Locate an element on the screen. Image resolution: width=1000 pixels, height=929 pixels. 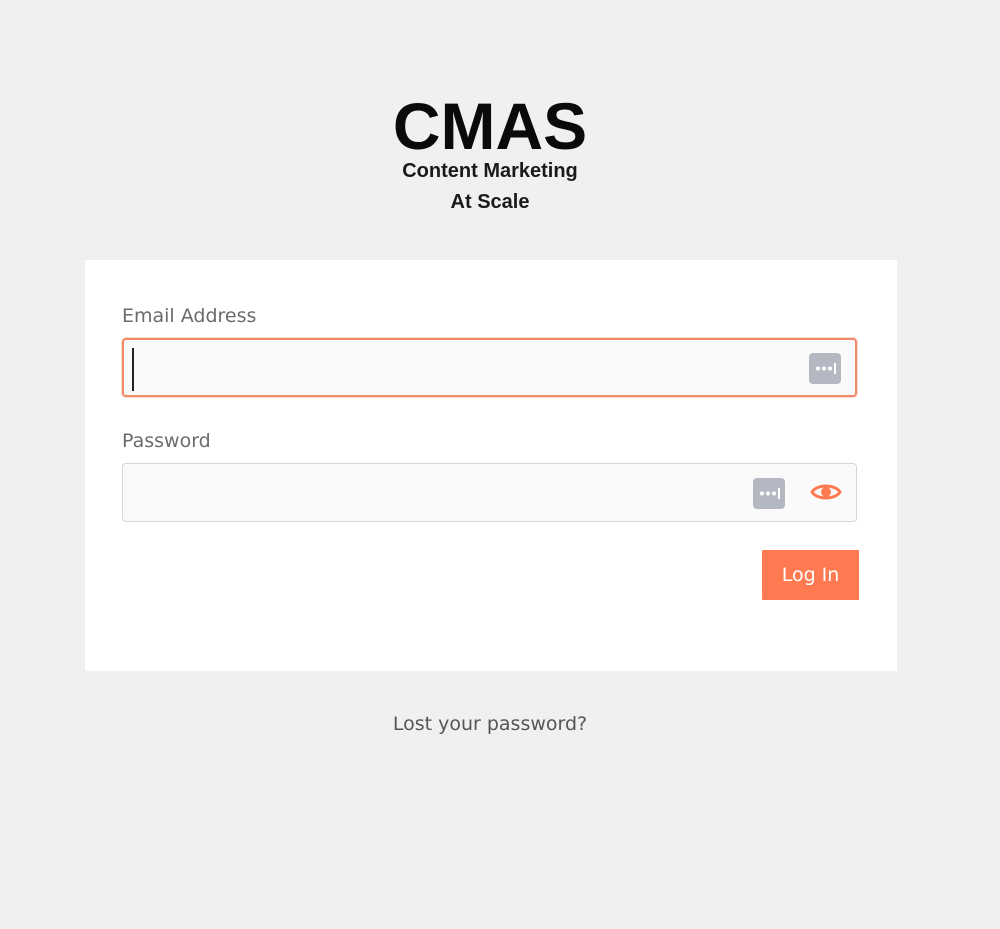
lost-password-text: Lost your password? is located at coordinates (490, 724).